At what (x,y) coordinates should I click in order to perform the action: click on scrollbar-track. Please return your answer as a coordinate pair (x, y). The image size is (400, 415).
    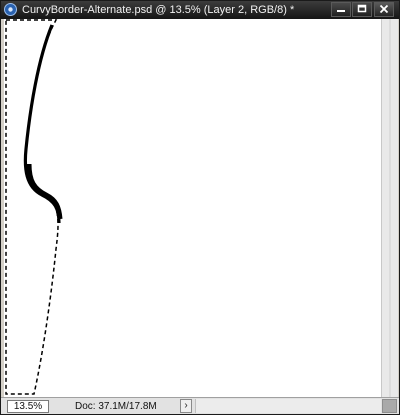
    Looking at the image, I should click on (390, 208).